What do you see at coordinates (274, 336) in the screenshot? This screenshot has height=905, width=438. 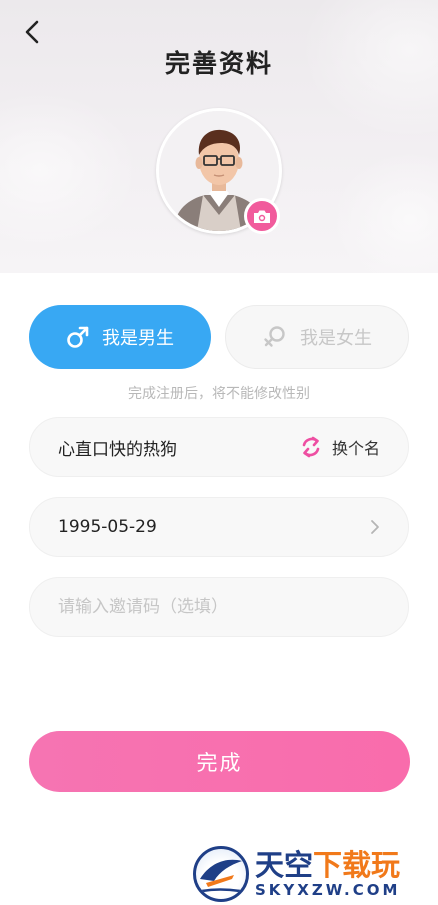 I see `female-symbol-icon` at bounding box center [274, 336].